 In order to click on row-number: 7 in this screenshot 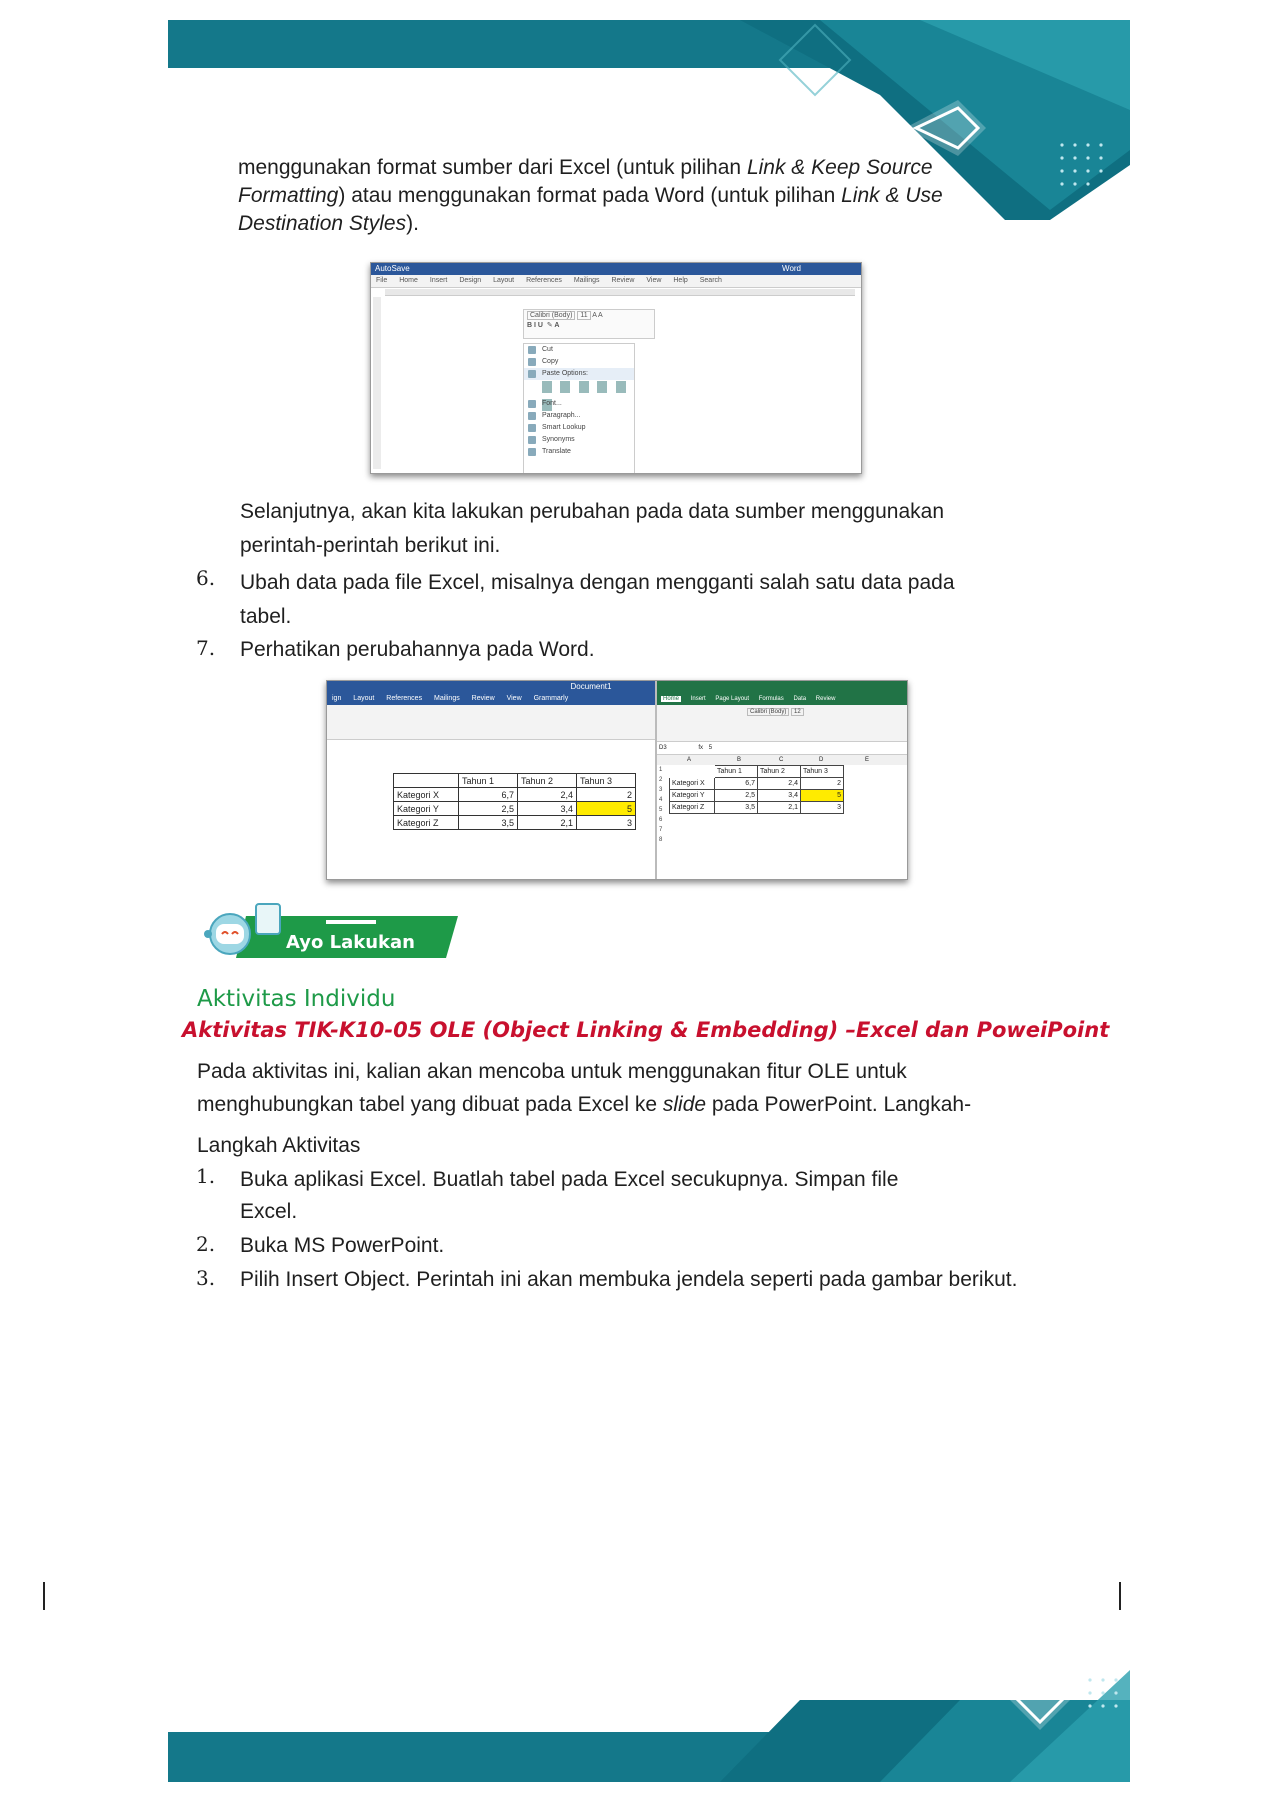, I will do `click(661, 830)`.